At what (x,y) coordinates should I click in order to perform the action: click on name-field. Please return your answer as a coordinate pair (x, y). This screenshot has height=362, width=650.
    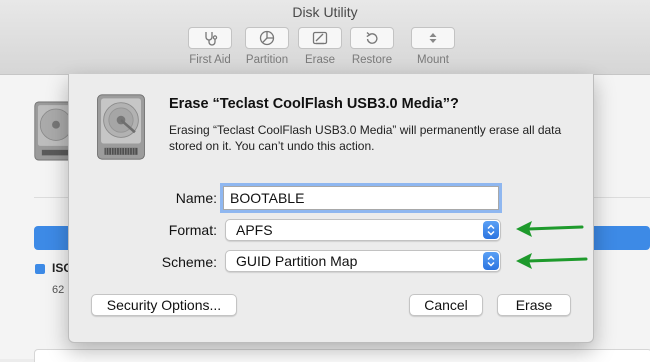
    Looking at the image, I should click on (361, 198).